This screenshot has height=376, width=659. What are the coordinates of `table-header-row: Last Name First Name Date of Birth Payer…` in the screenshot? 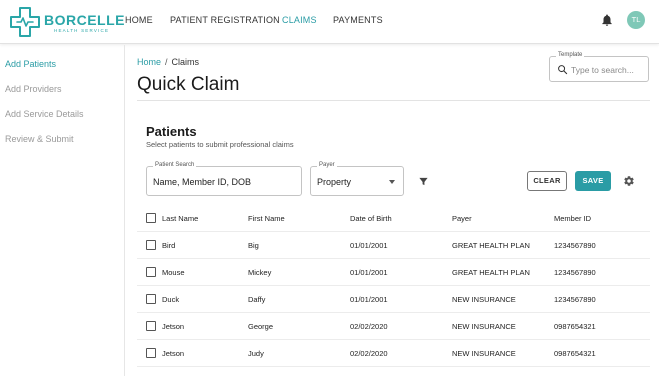 It's located at (393, 218).